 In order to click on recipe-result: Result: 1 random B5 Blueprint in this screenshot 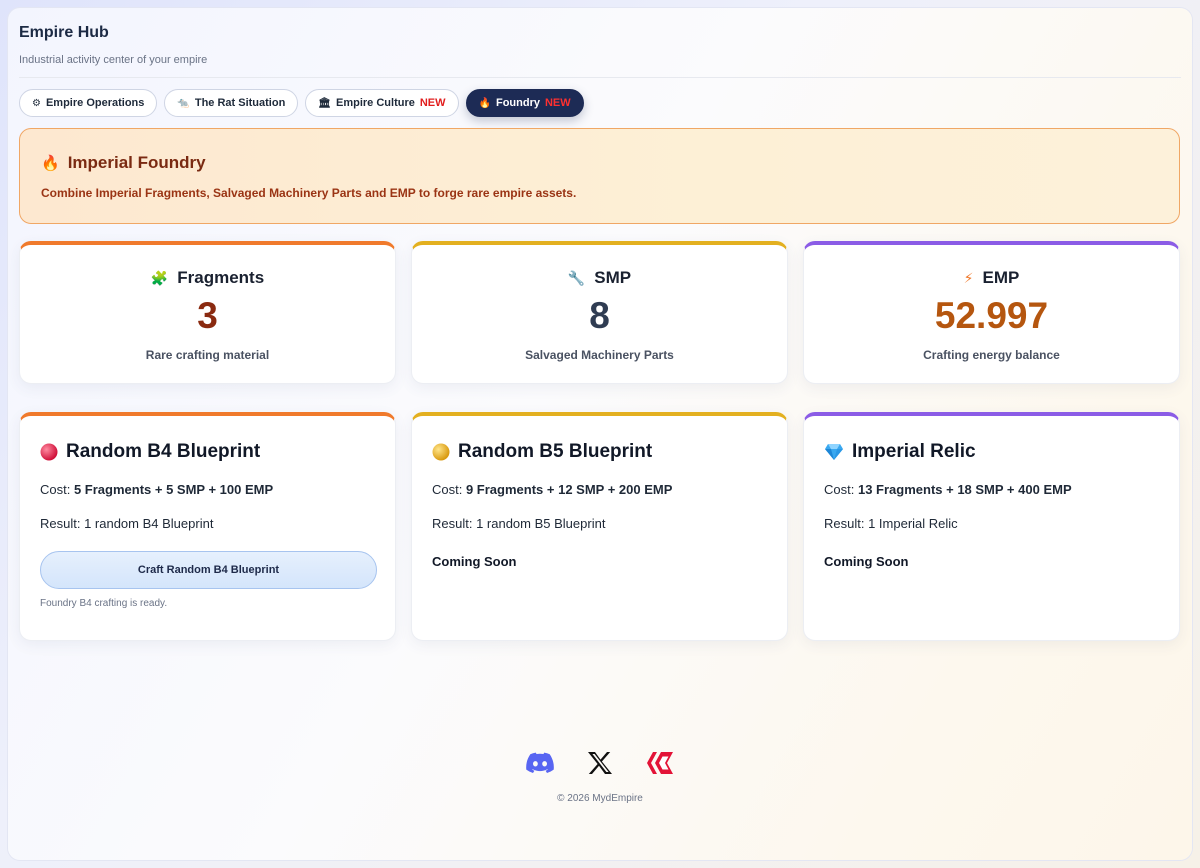, I will do `click(519, 523)`.